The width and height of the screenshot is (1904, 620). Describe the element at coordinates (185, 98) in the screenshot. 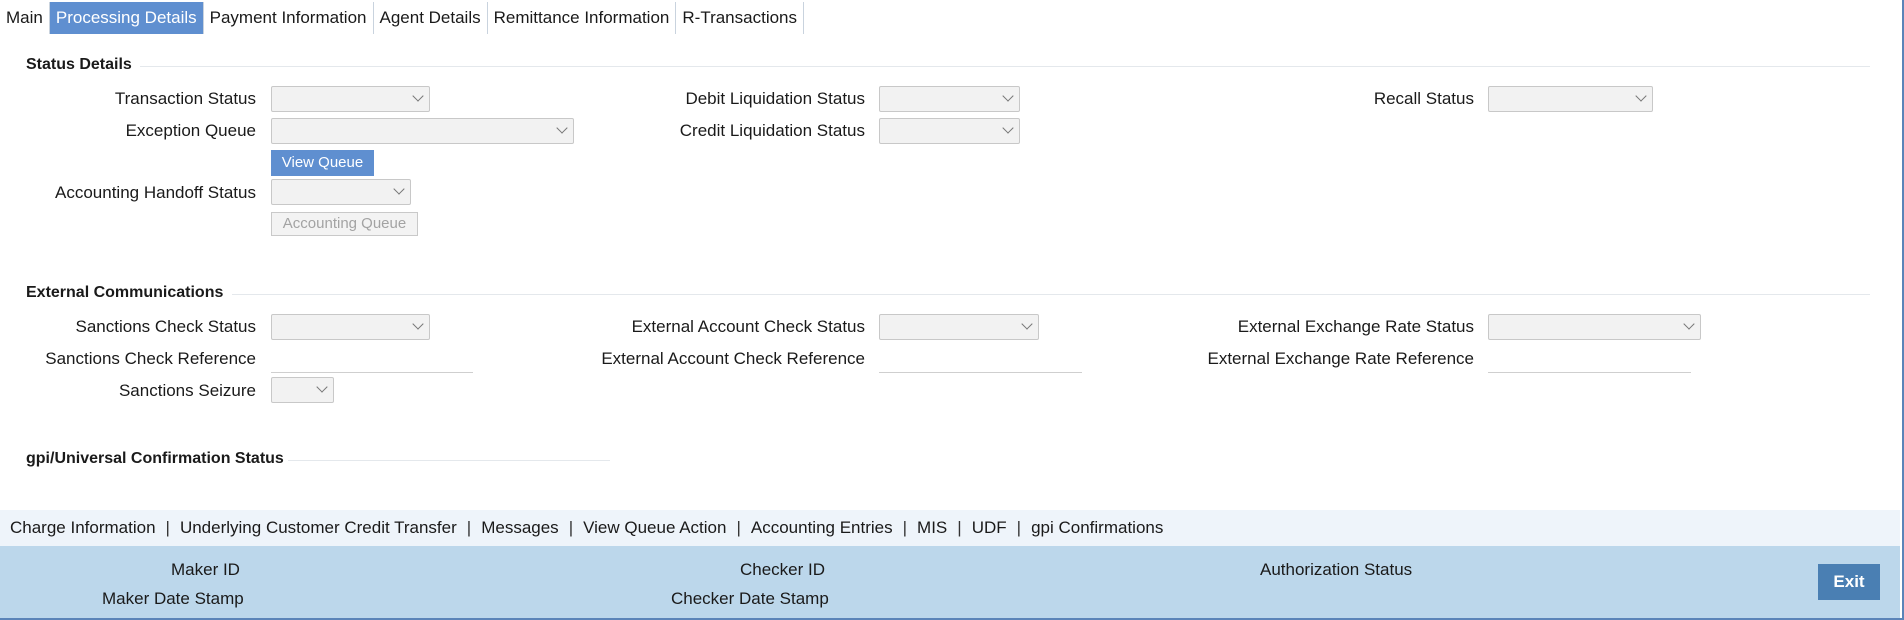

I see `transaction-status-label: Transaction Status` at that location.